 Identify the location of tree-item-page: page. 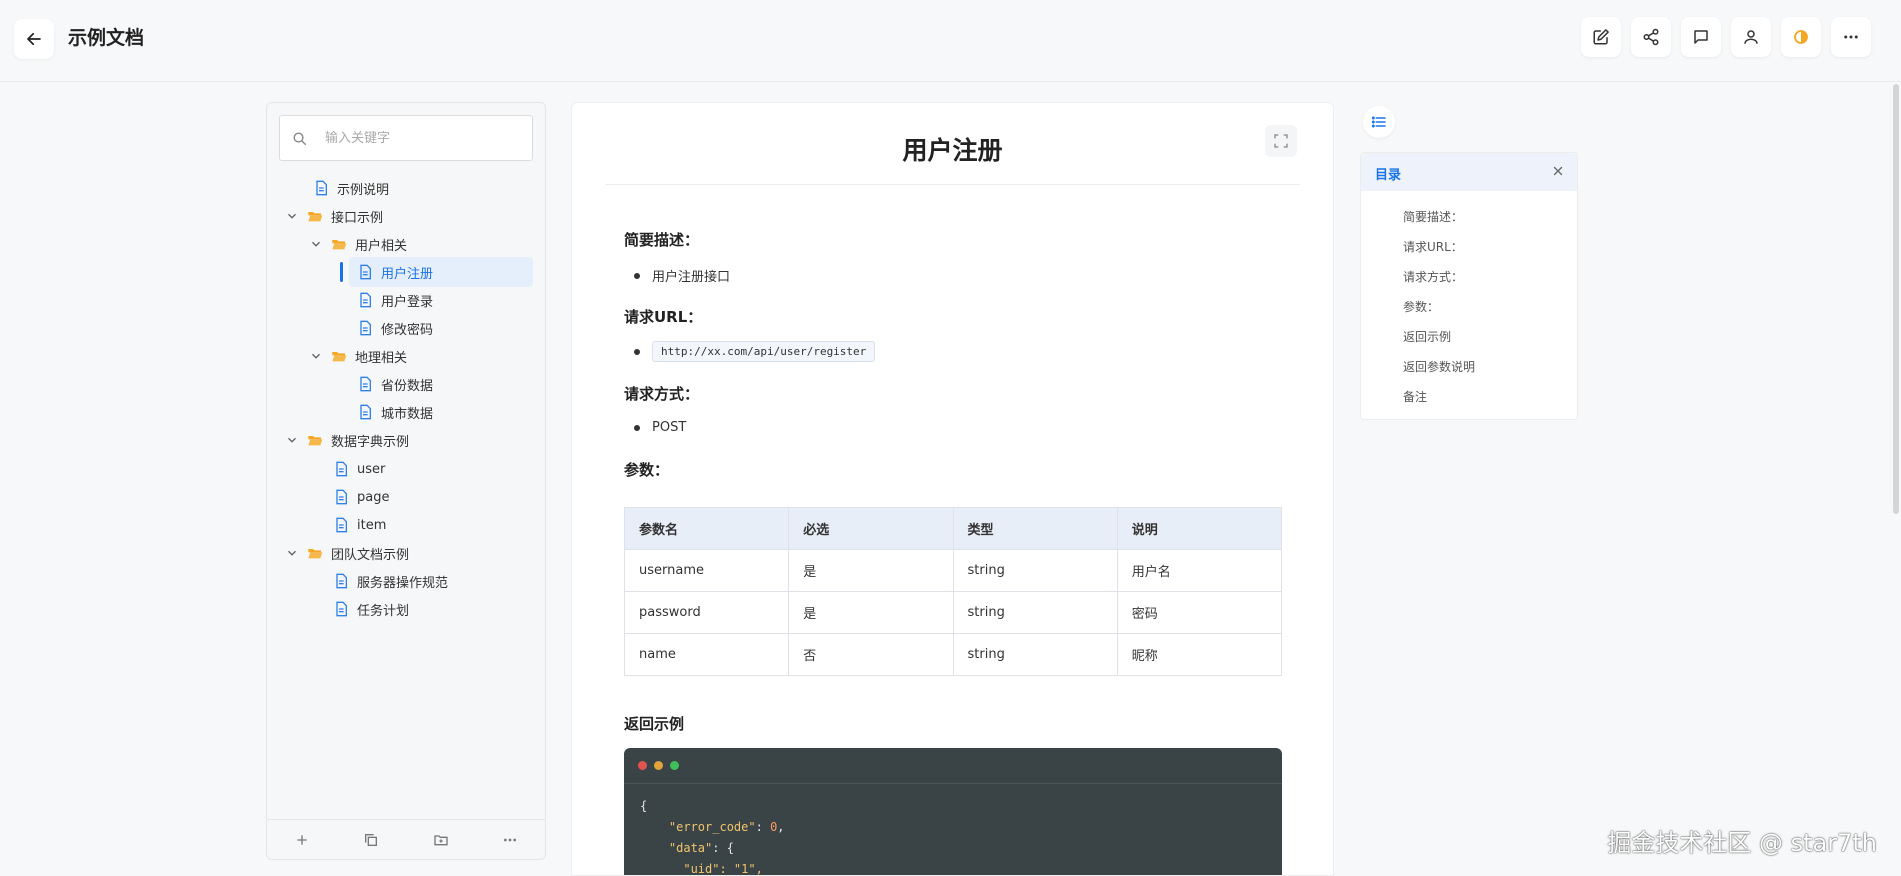
(361, 497).